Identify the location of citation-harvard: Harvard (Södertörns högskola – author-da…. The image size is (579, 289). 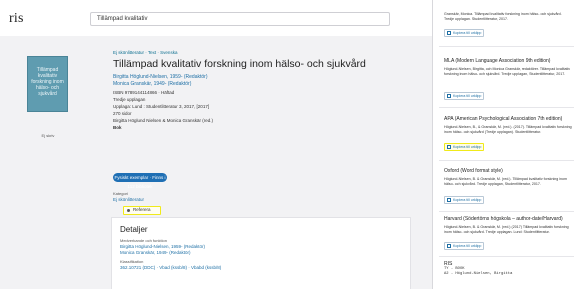
(508, 225).